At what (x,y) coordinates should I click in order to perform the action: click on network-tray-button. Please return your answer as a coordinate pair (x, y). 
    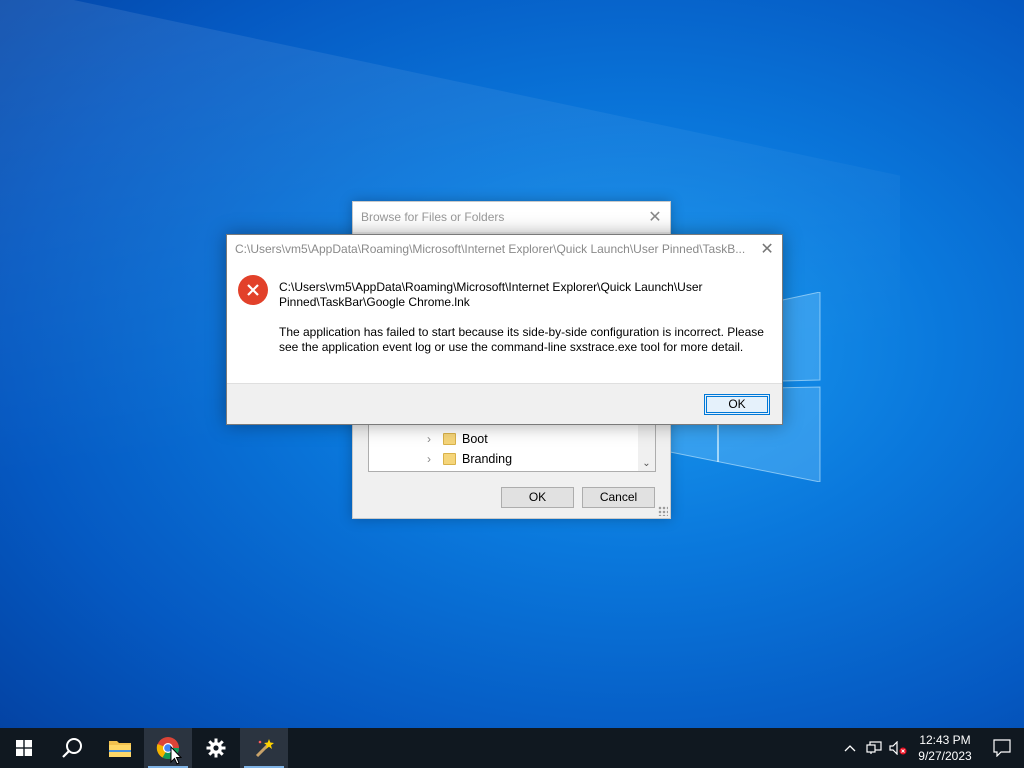
    Looking at the image, I should click on (874, 748).